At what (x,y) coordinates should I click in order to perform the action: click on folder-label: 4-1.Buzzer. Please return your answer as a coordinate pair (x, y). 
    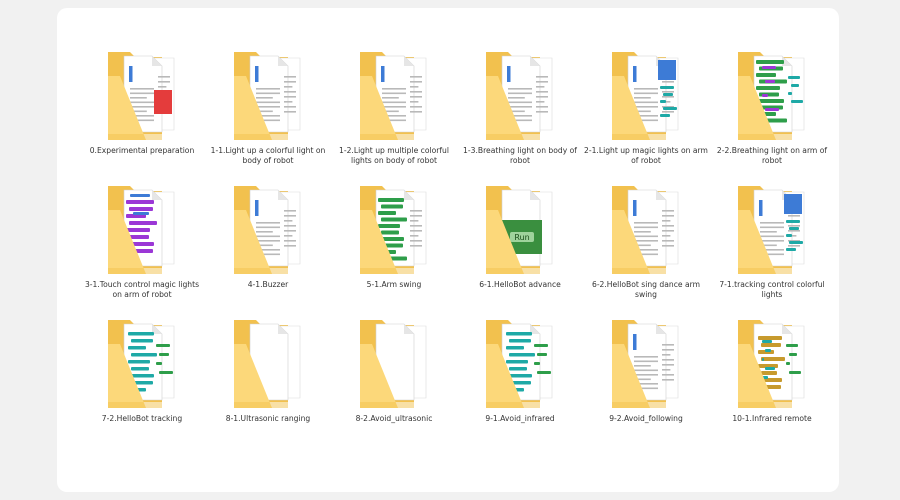
    Looking at the image, I should click on (268, 284).